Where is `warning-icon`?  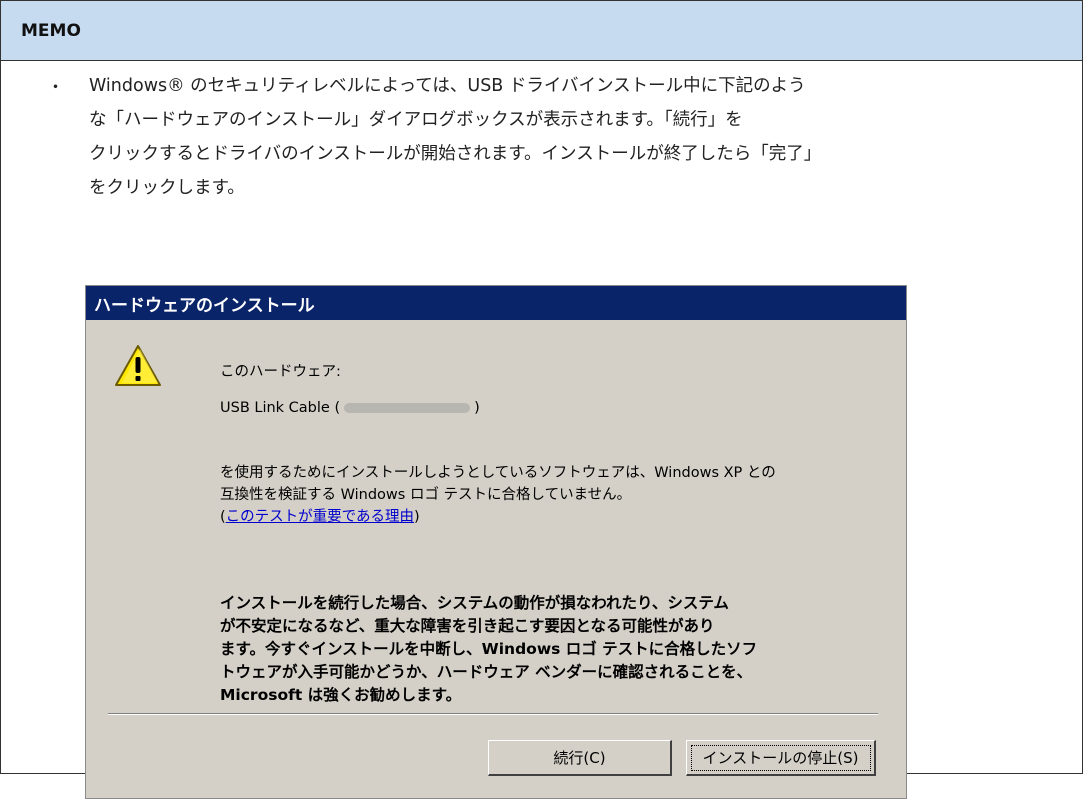
warning-icon is located at coordinates (138, 365).